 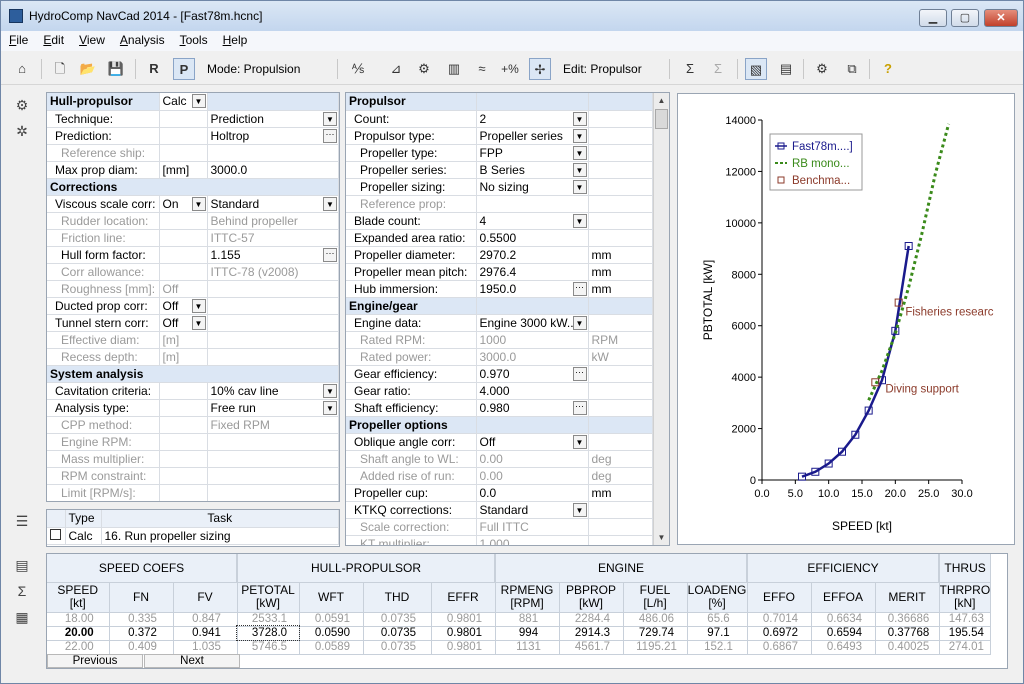 I want to click on result-cell: 0.941, so click(x=205, y=633).